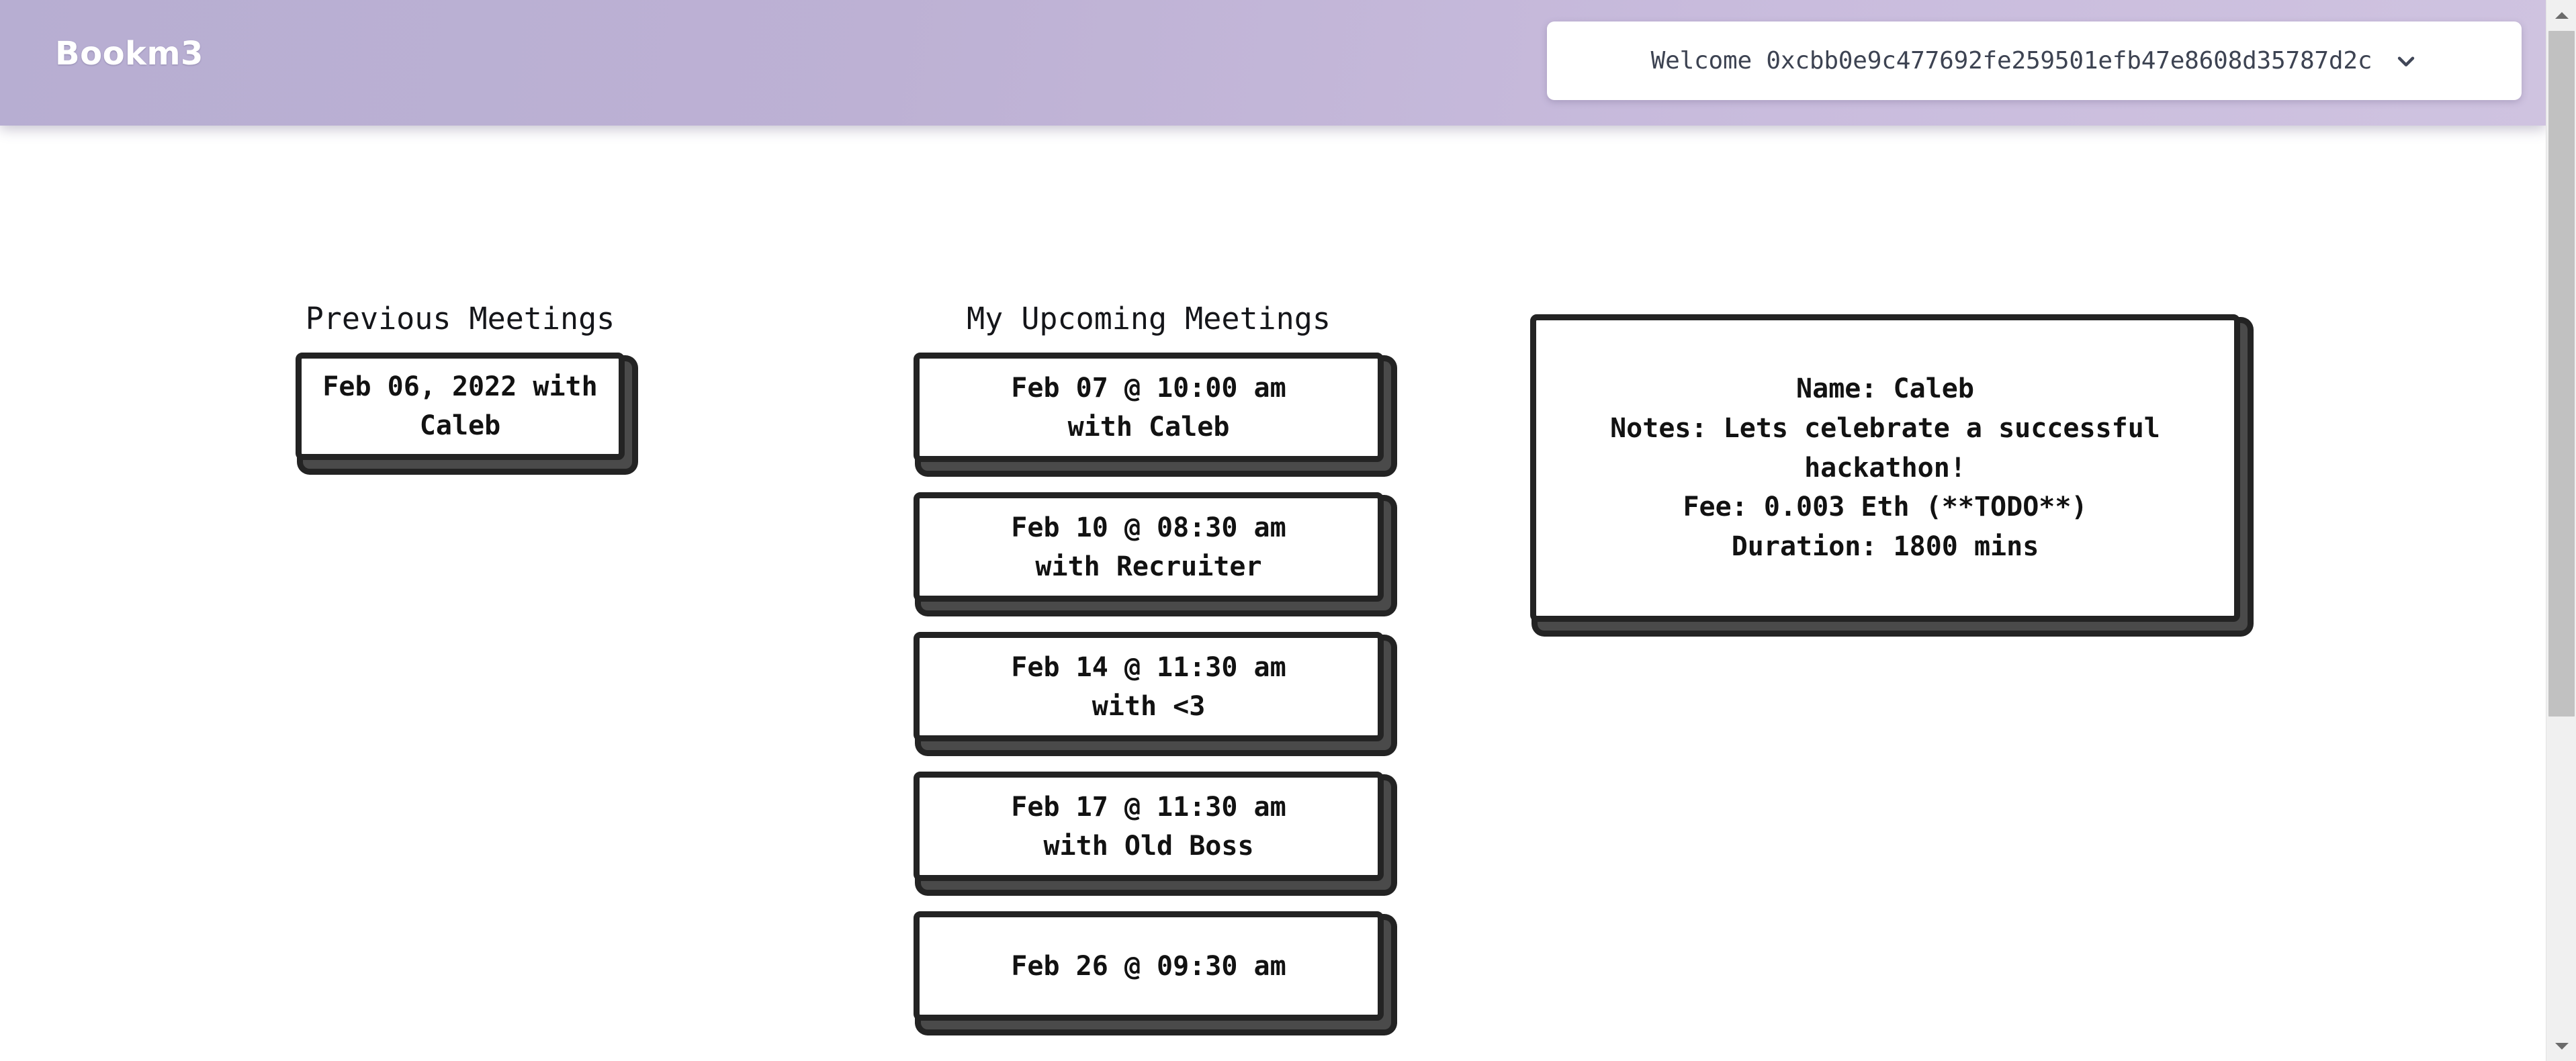  I want to click on meeting-card: Feb 10 @ 08:30 am with Recruiter, so click(1149, 547).